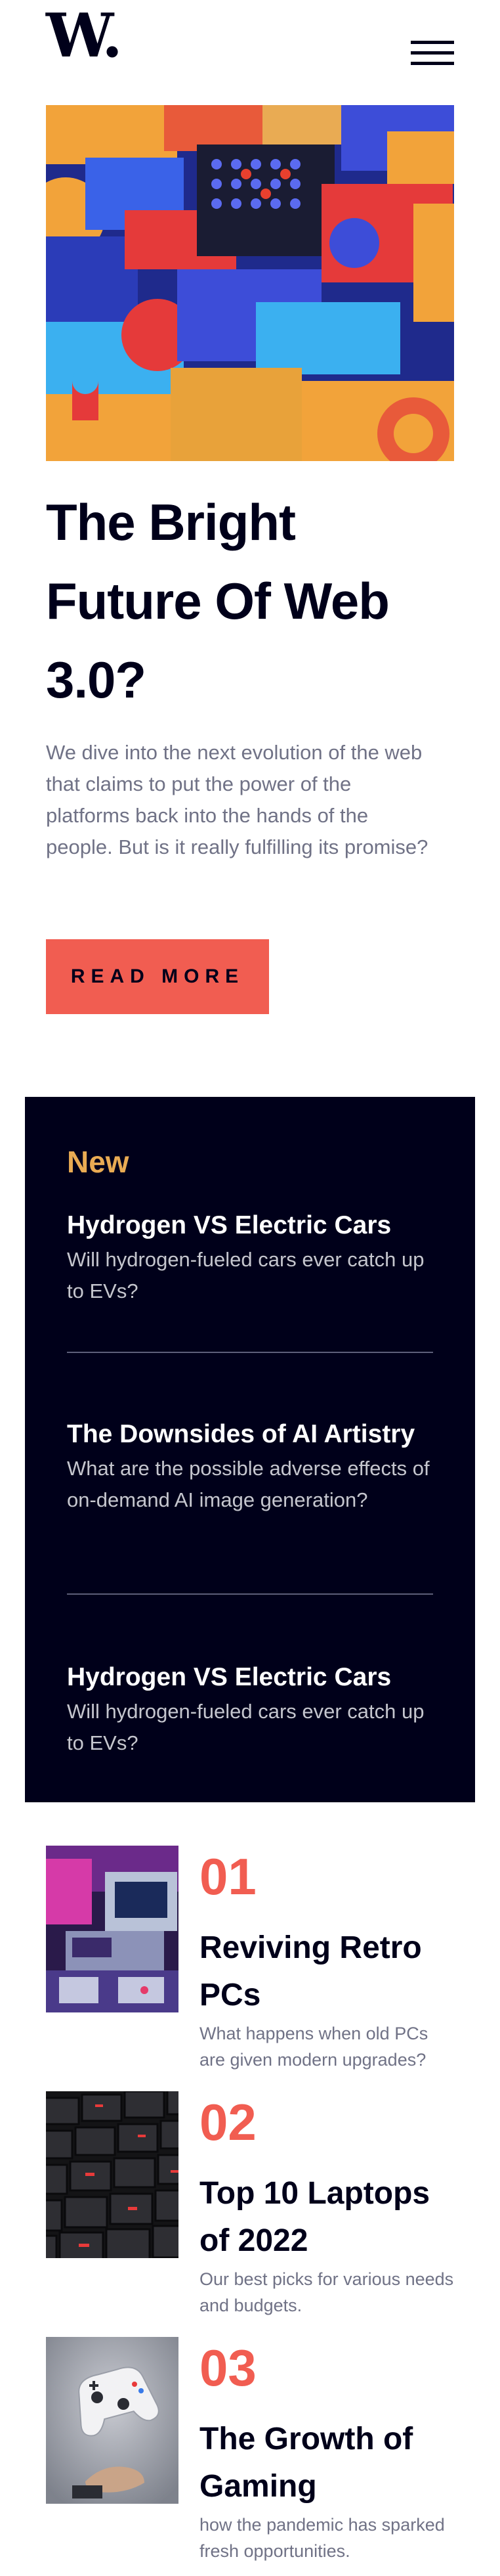  Describe the element at coordinates (112, 2174) in the screenshot. I see `laptop-keyboard-image` at that location.